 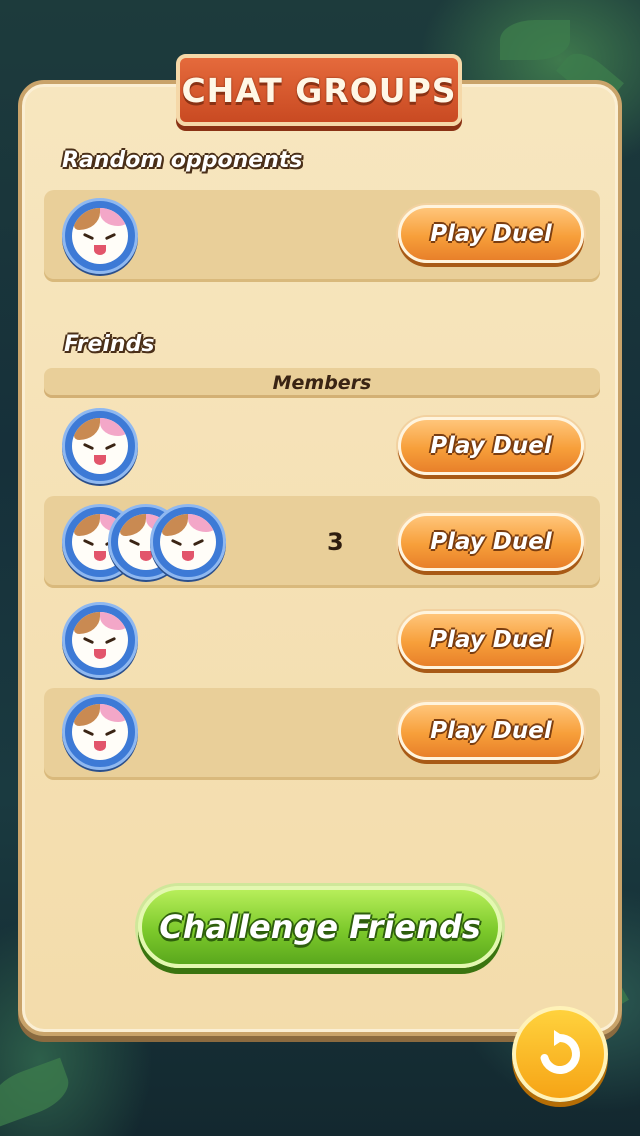 I want to click on members-header-label: Members, so click(x=322, y=383).